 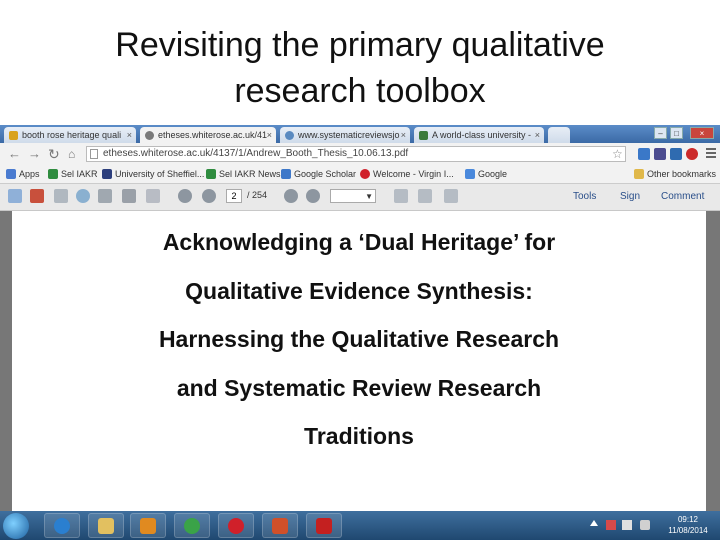 I want to click on bookmark-label: Google Scholar, so click(x=325, y=174).